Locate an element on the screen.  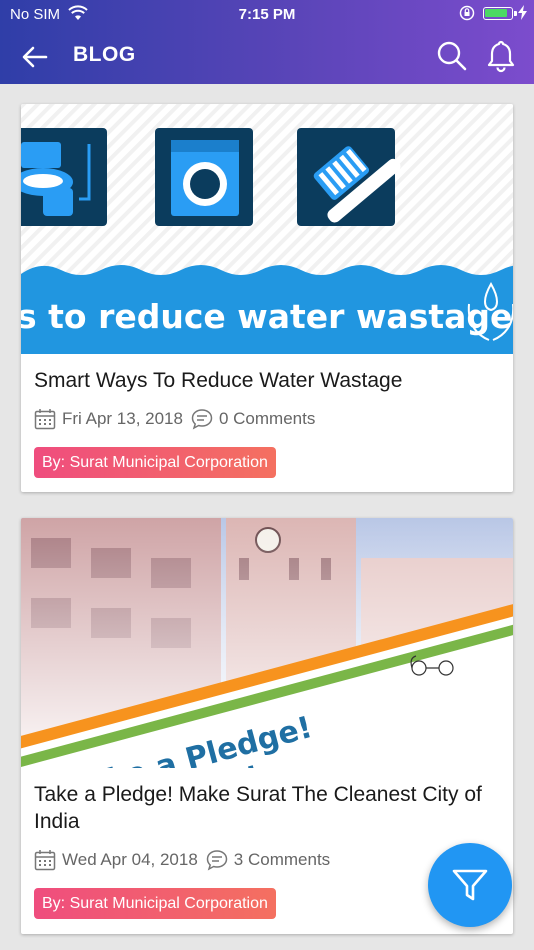
post-date: Fri Apr 13, 2018 is located at coordinates (122, 418).